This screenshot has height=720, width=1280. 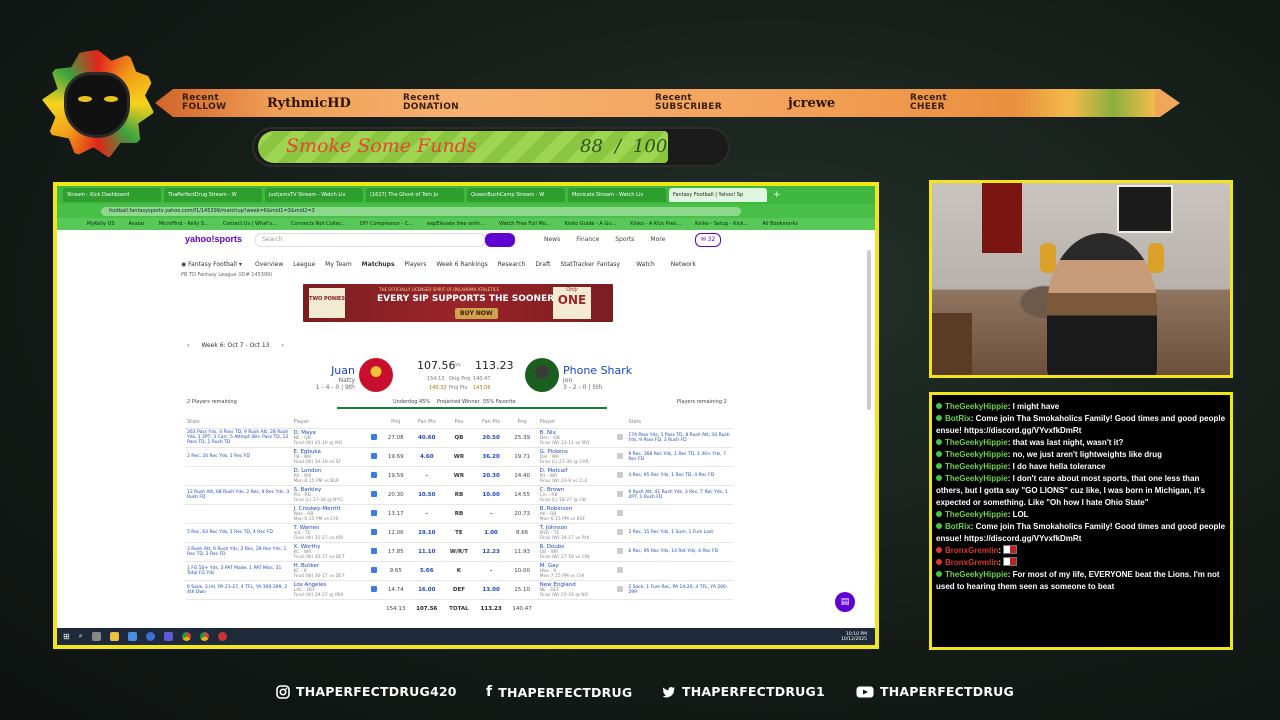 I want to click on team-left-name: Juan, so click(x=330, y=370).